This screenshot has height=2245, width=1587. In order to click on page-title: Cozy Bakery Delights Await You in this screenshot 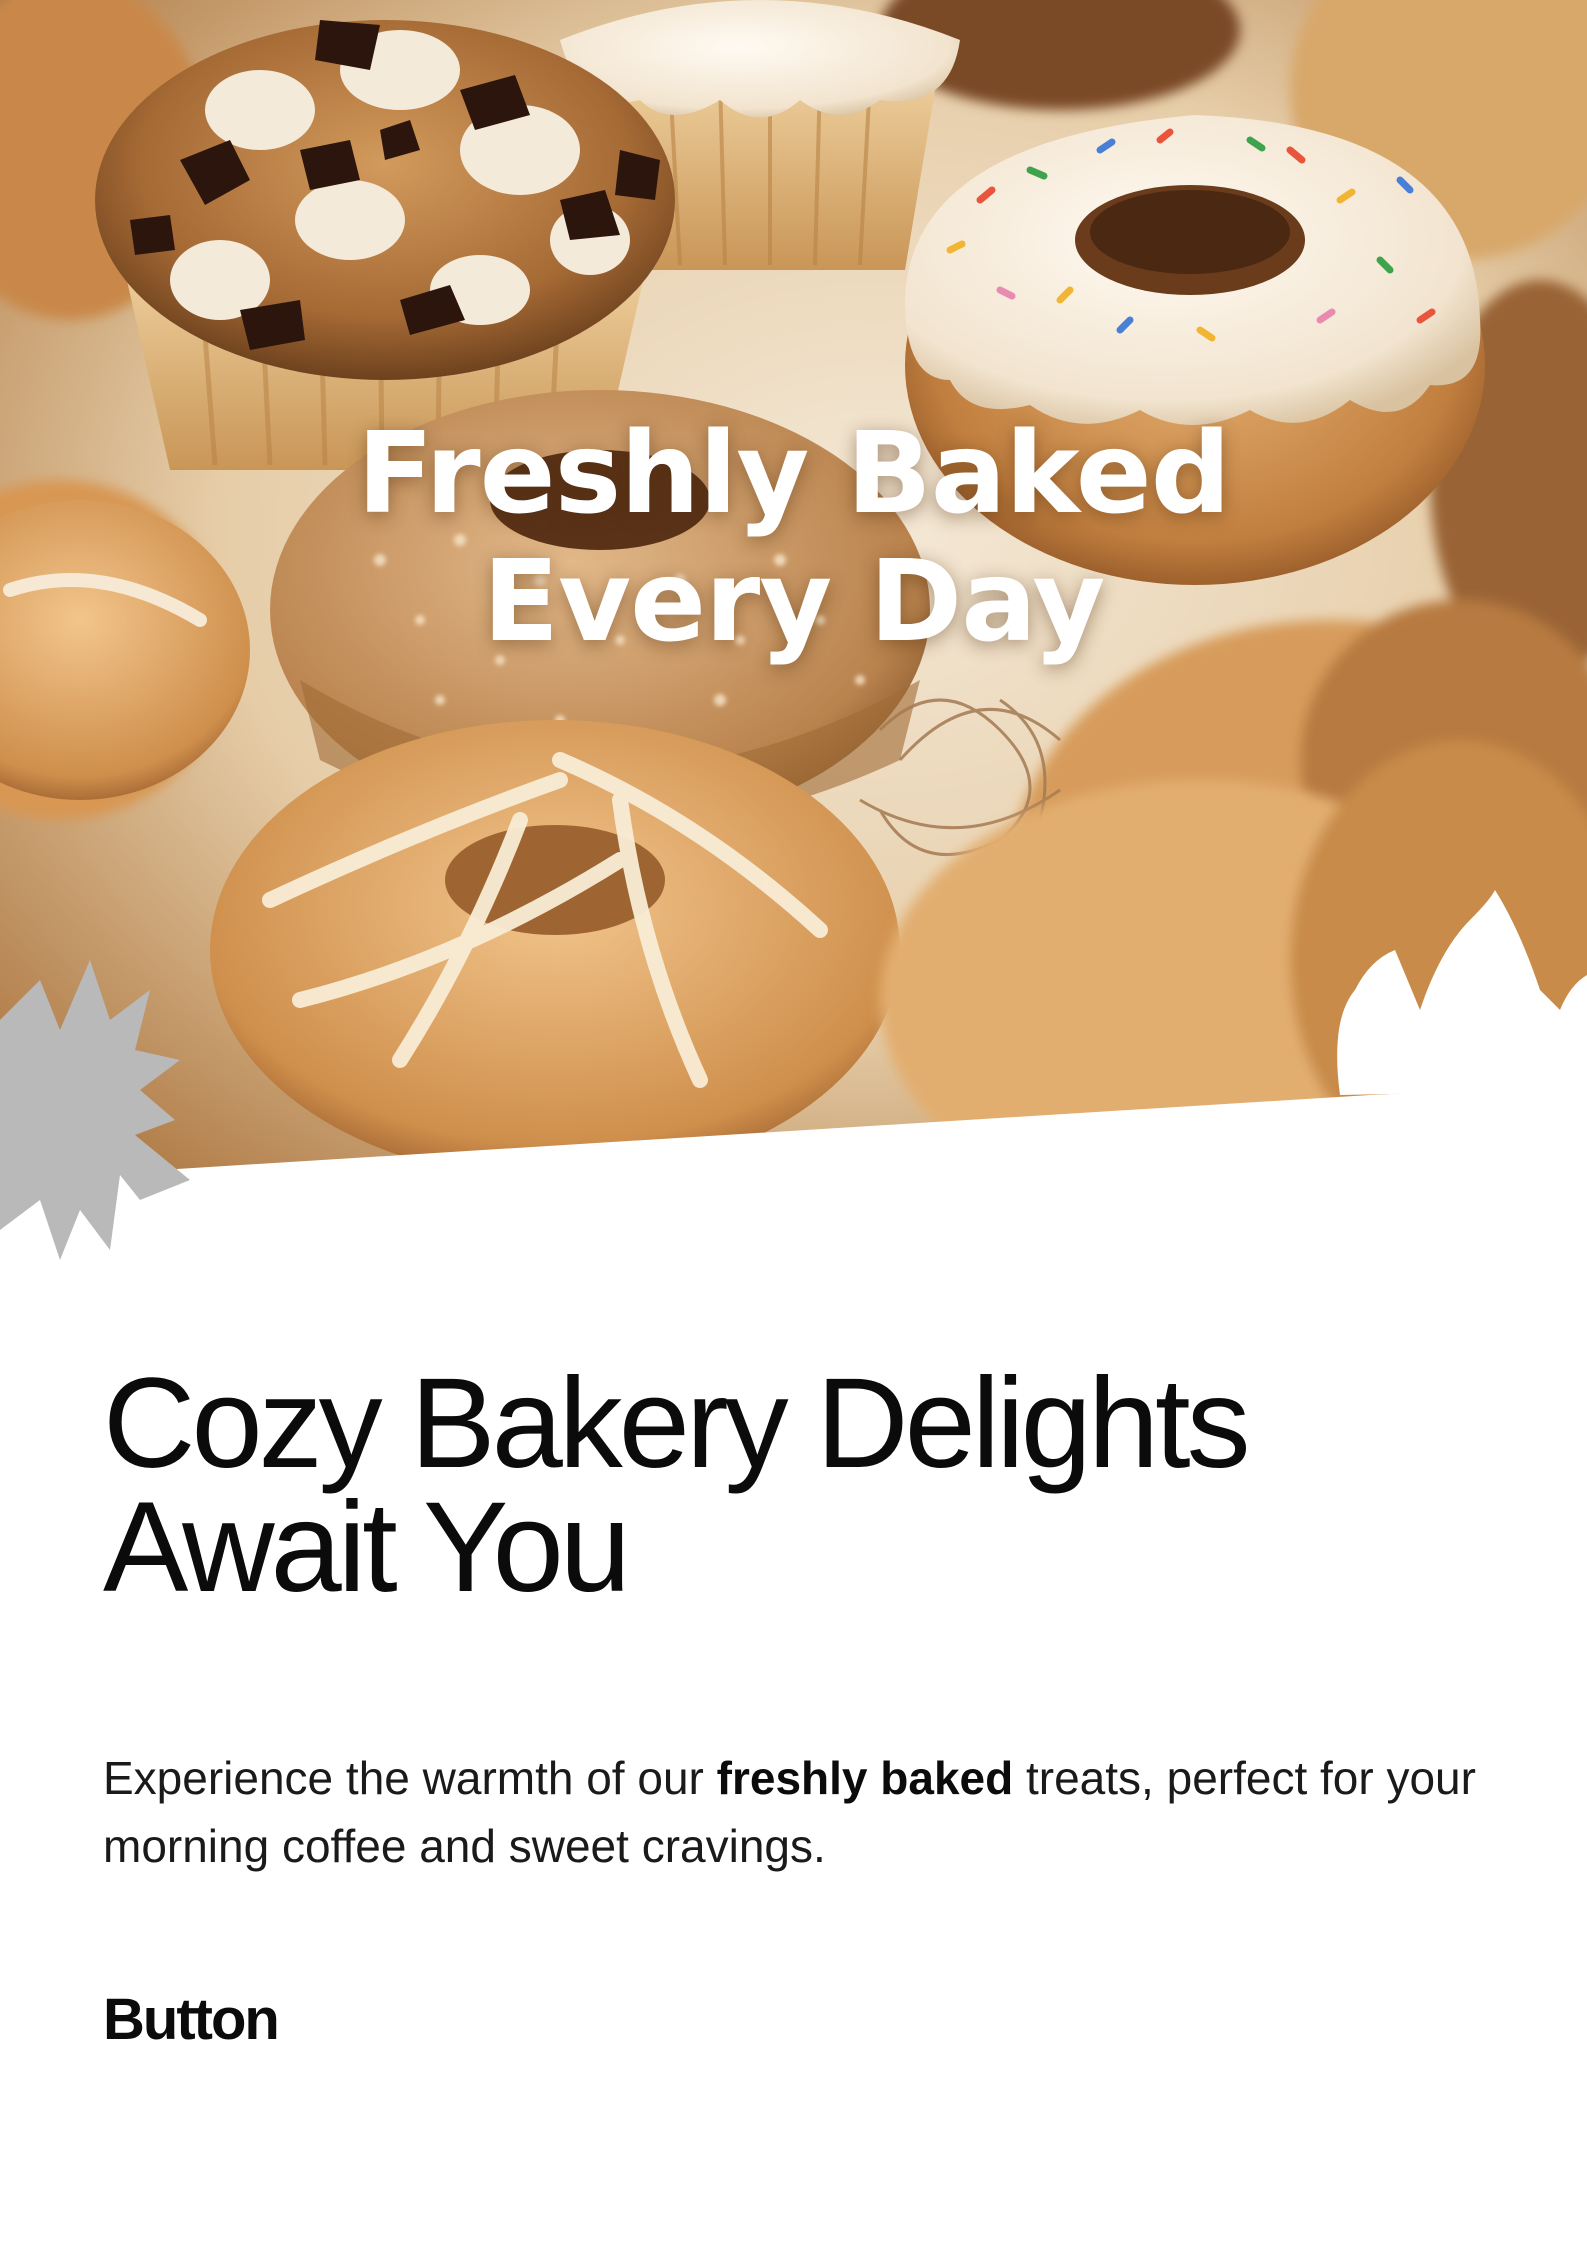, I will do `click(803, 1485)`.